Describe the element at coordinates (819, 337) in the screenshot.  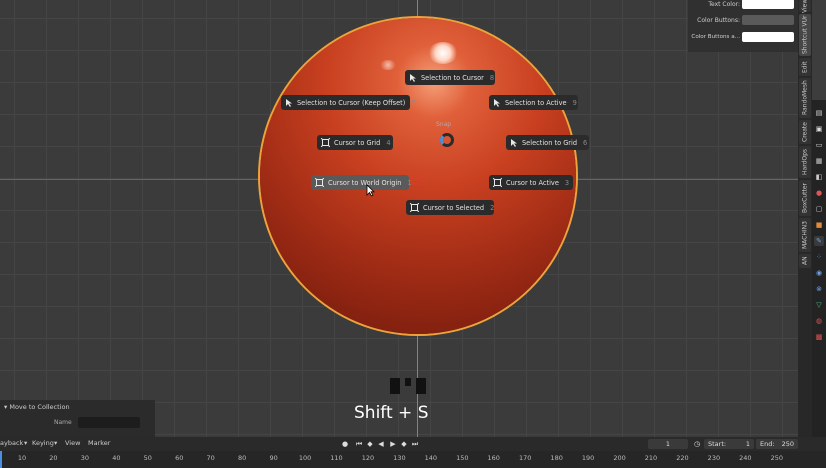
I see `texture-icon: ▩` at that location.